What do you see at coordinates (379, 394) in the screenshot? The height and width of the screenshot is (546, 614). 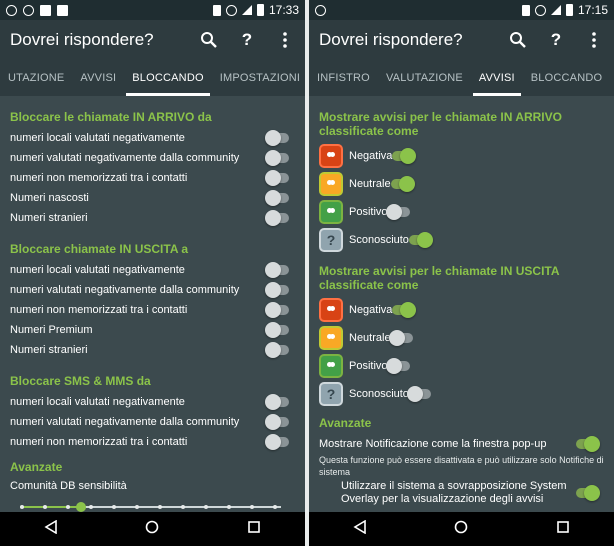 I see `category-label: Sconosciuto` at bounding box center [379, 394].